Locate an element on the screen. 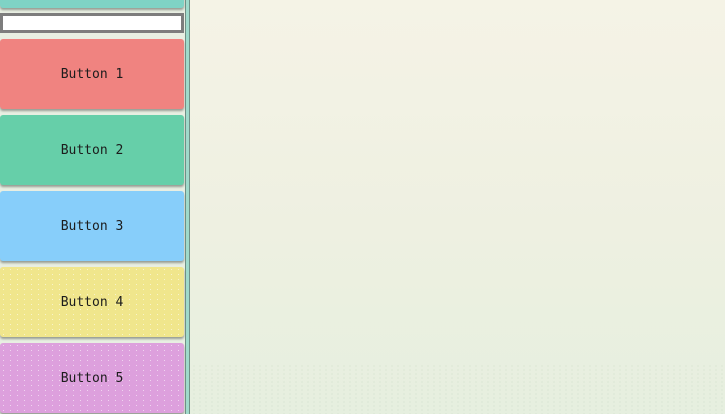 This screenshot has width=725, height=414. button-1: Button 1 is located at coordinates (92, 74).